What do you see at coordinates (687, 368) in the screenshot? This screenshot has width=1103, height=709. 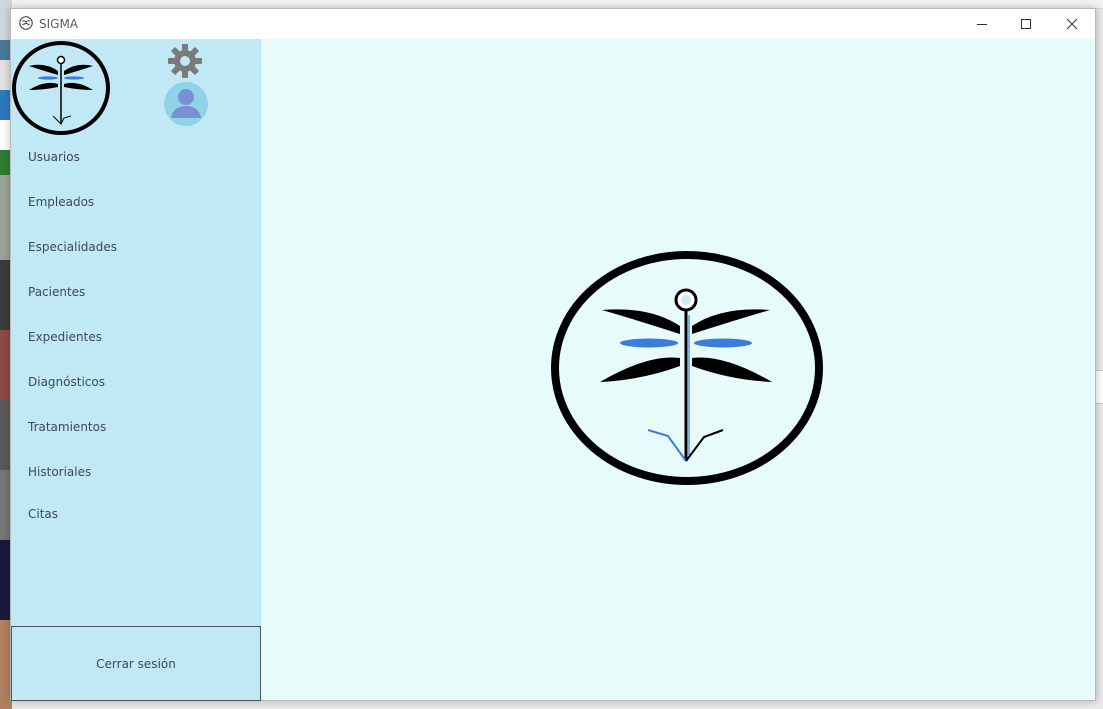 I see `dragonfly-logo-large-icon` at bounding box center [687, 368].